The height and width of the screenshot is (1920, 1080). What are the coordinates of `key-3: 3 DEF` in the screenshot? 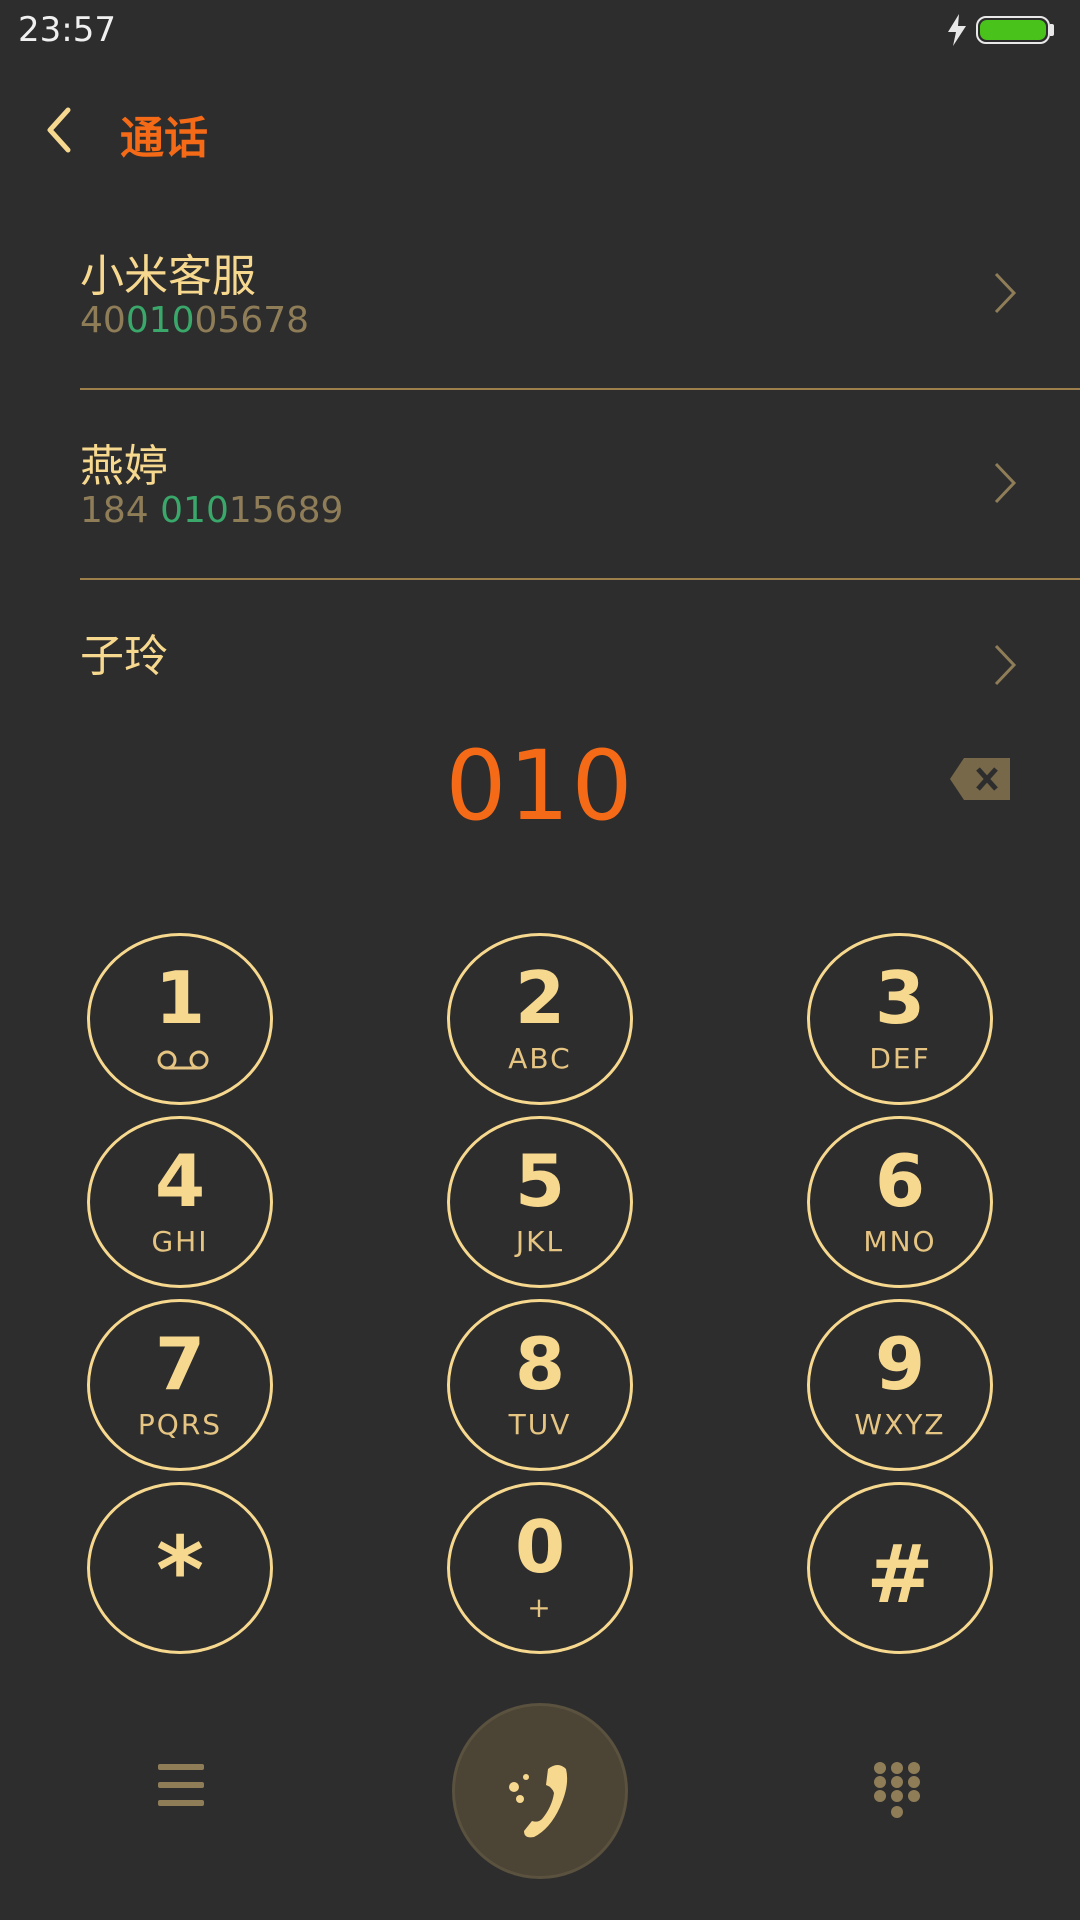 It's located at (900, 1019).